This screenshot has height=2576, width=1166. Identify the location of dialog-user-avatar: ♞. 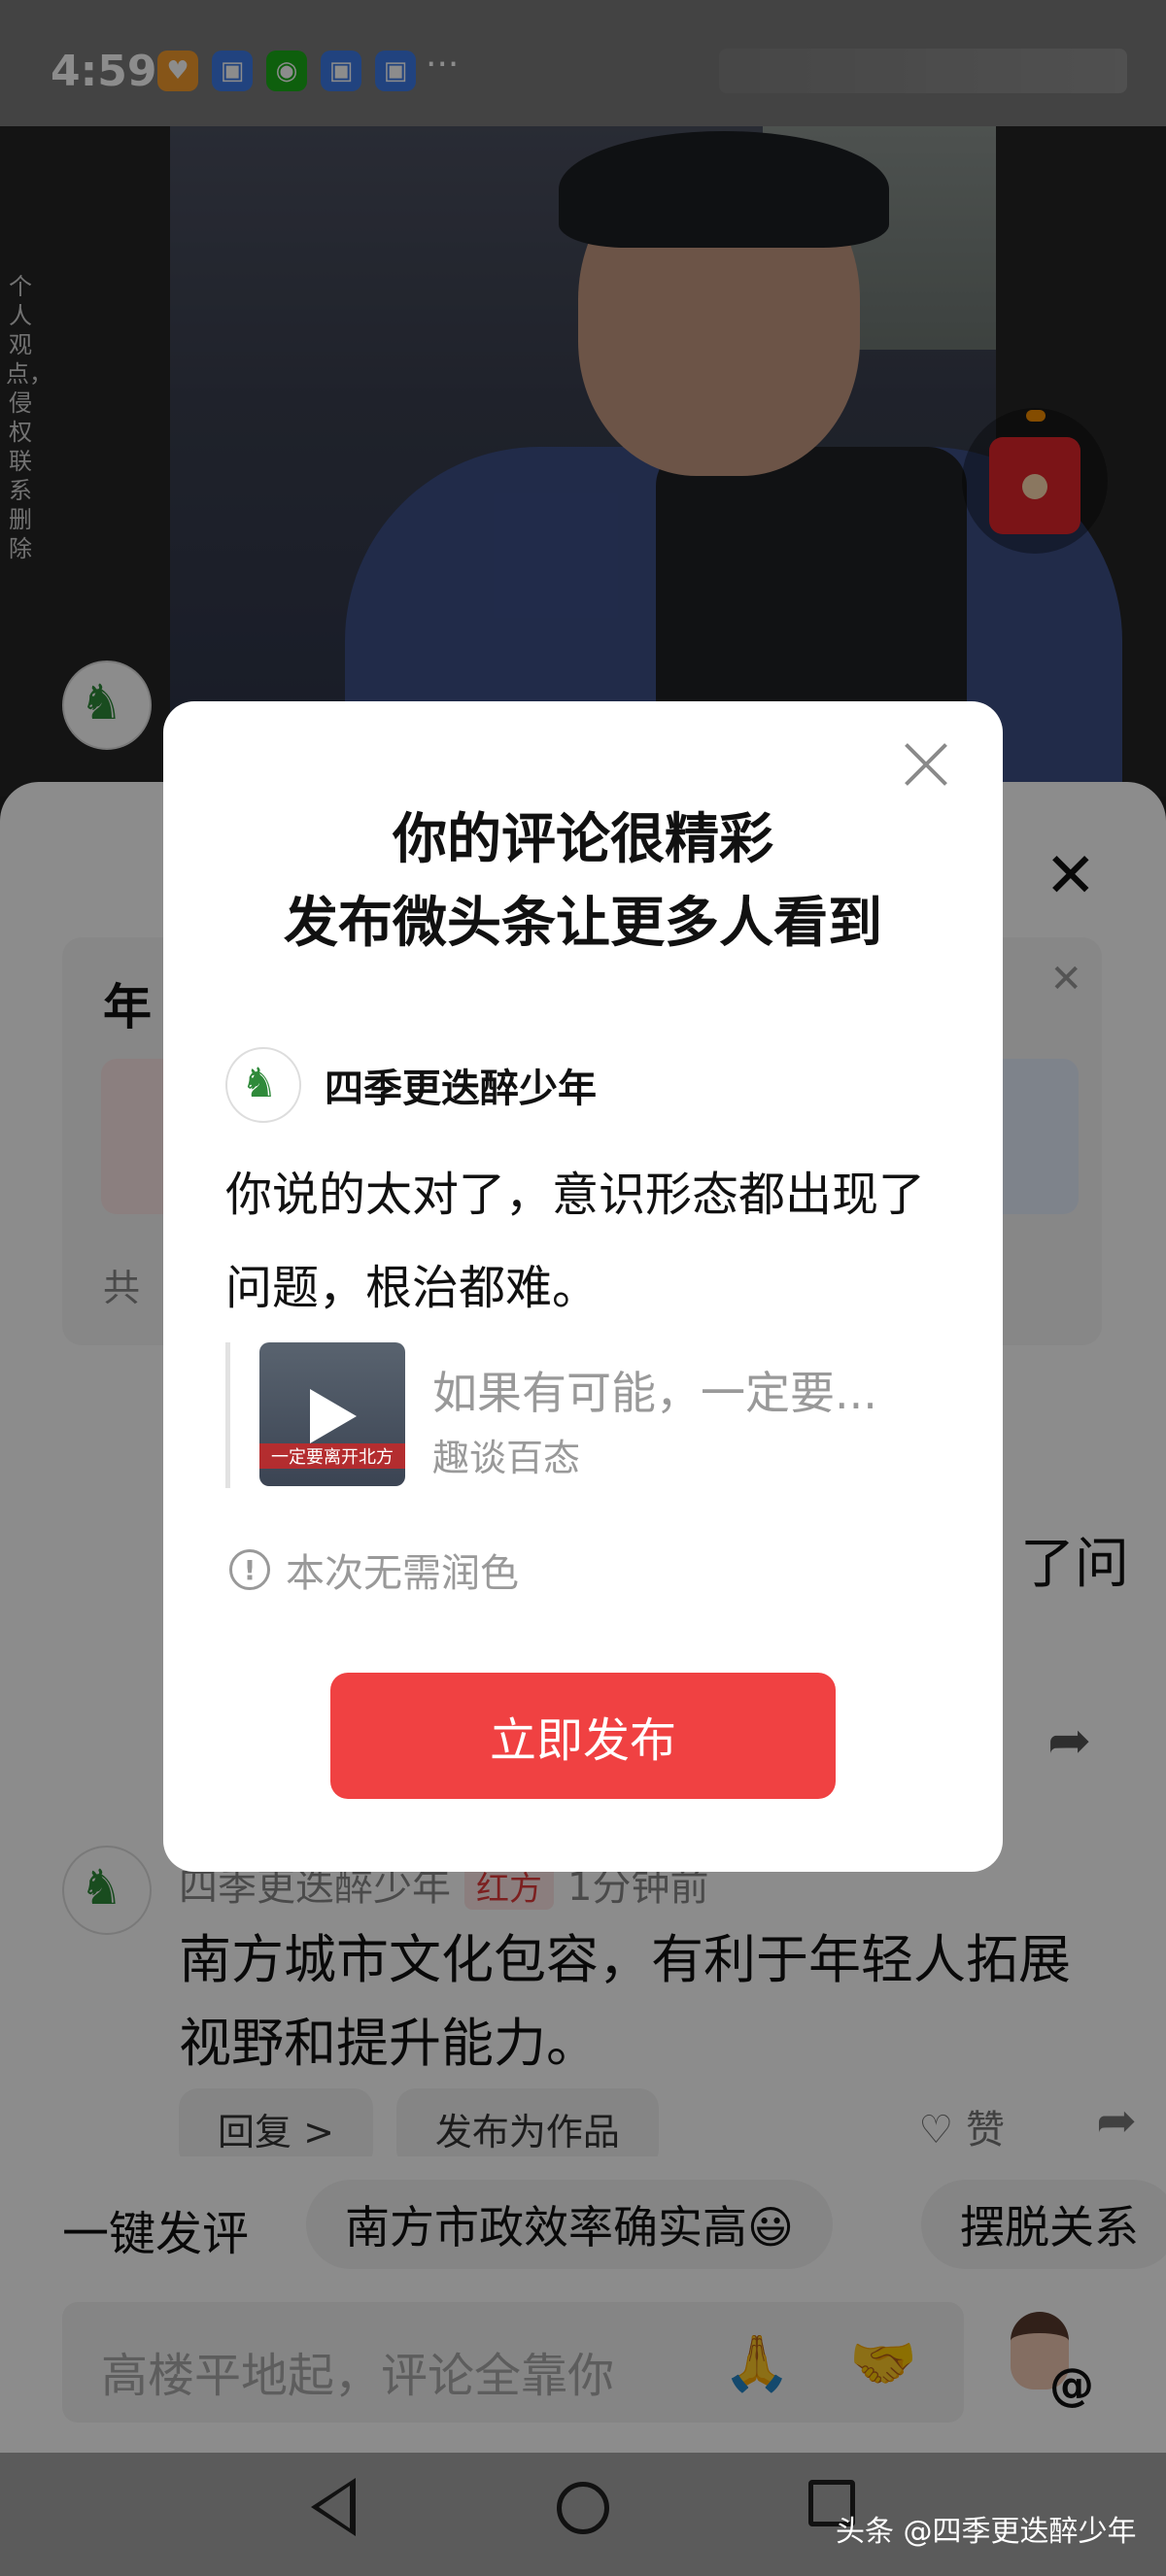
(263, 1085).